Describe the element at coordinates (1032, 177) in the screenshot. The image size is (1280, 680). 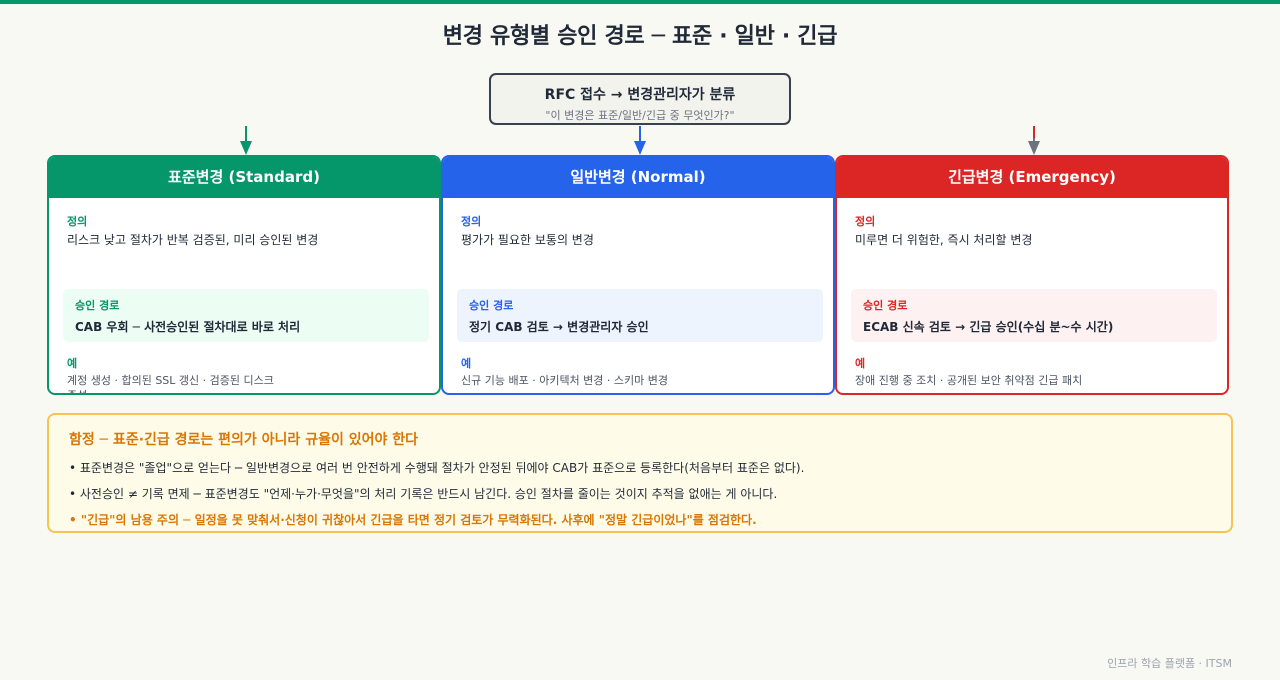
I see `card-emergency-header: 긴급변경 (Emergency)` at that location.